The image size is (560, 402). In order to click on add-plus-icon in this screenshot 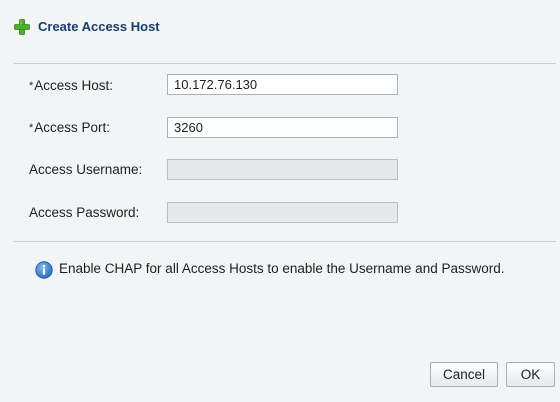, I will do `click(22, 27)`.